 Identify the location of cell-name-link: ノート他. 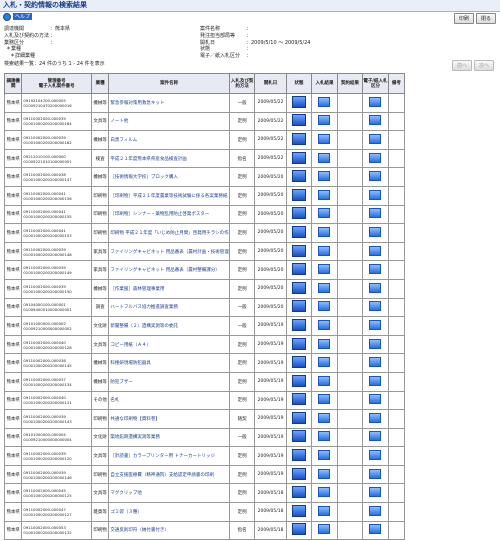
(169, 121).